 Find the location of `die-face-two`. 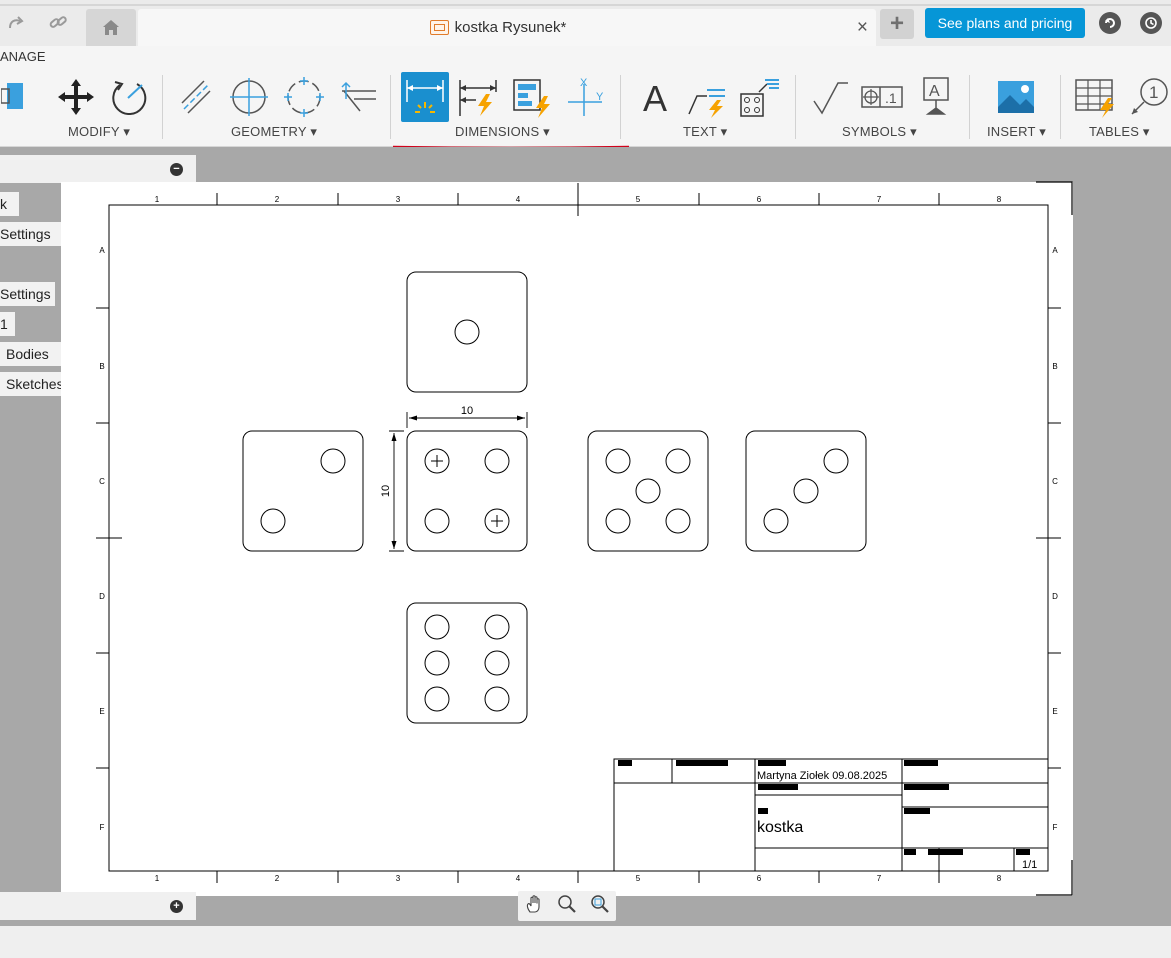

die-face-two is located at coordinates (303, 491).